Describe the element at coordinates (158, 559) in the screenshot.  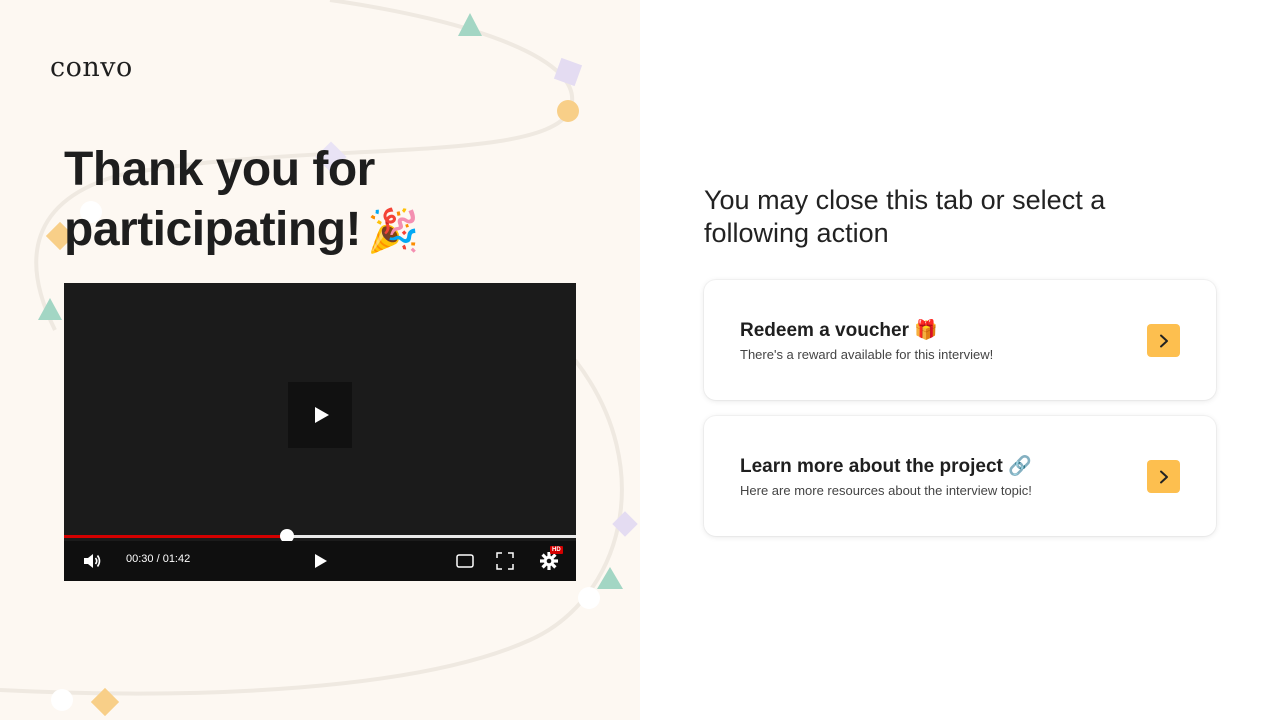
I see `time-display: 00:30 / 01:42` at that location.